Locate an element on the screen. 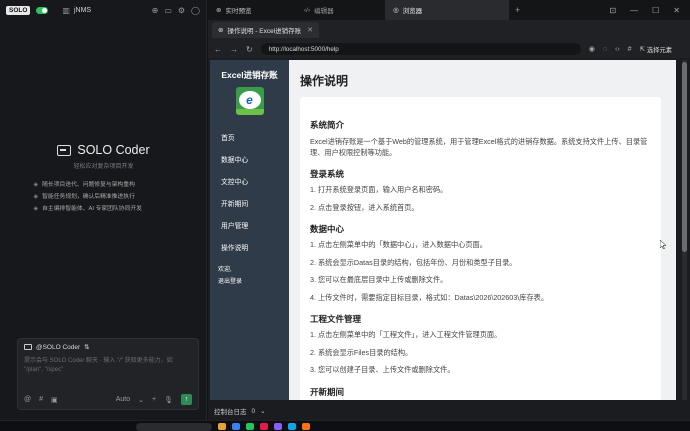 The height and width of the screenshot is (431, 690). section-heading: 数据中心 is located at coordinates (327, 229).